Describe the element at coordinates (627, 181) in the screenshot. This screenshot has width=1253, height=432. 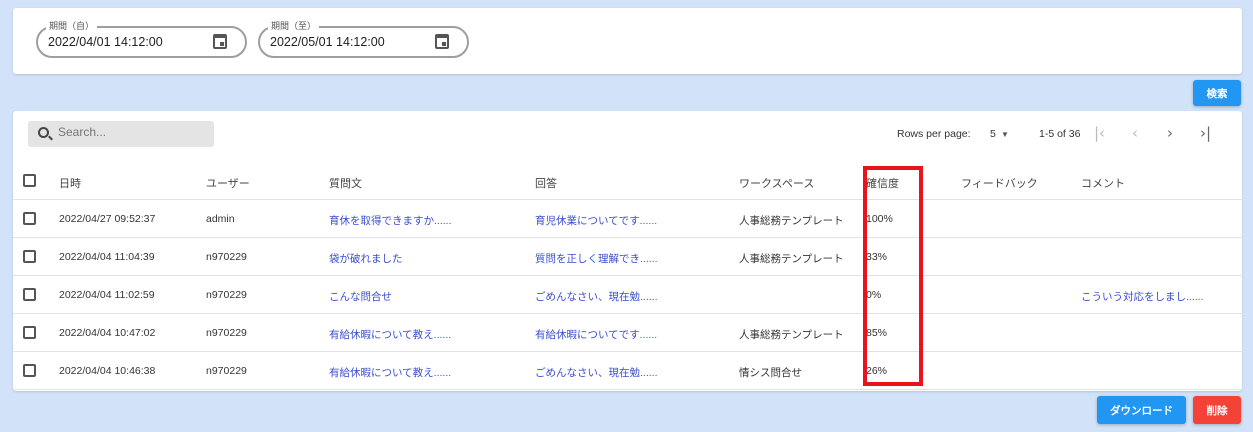
I see `table-header: 日時 ユーザー 質問文 回答 ワークスペース 確信度 フィードバック コメント` at that location.